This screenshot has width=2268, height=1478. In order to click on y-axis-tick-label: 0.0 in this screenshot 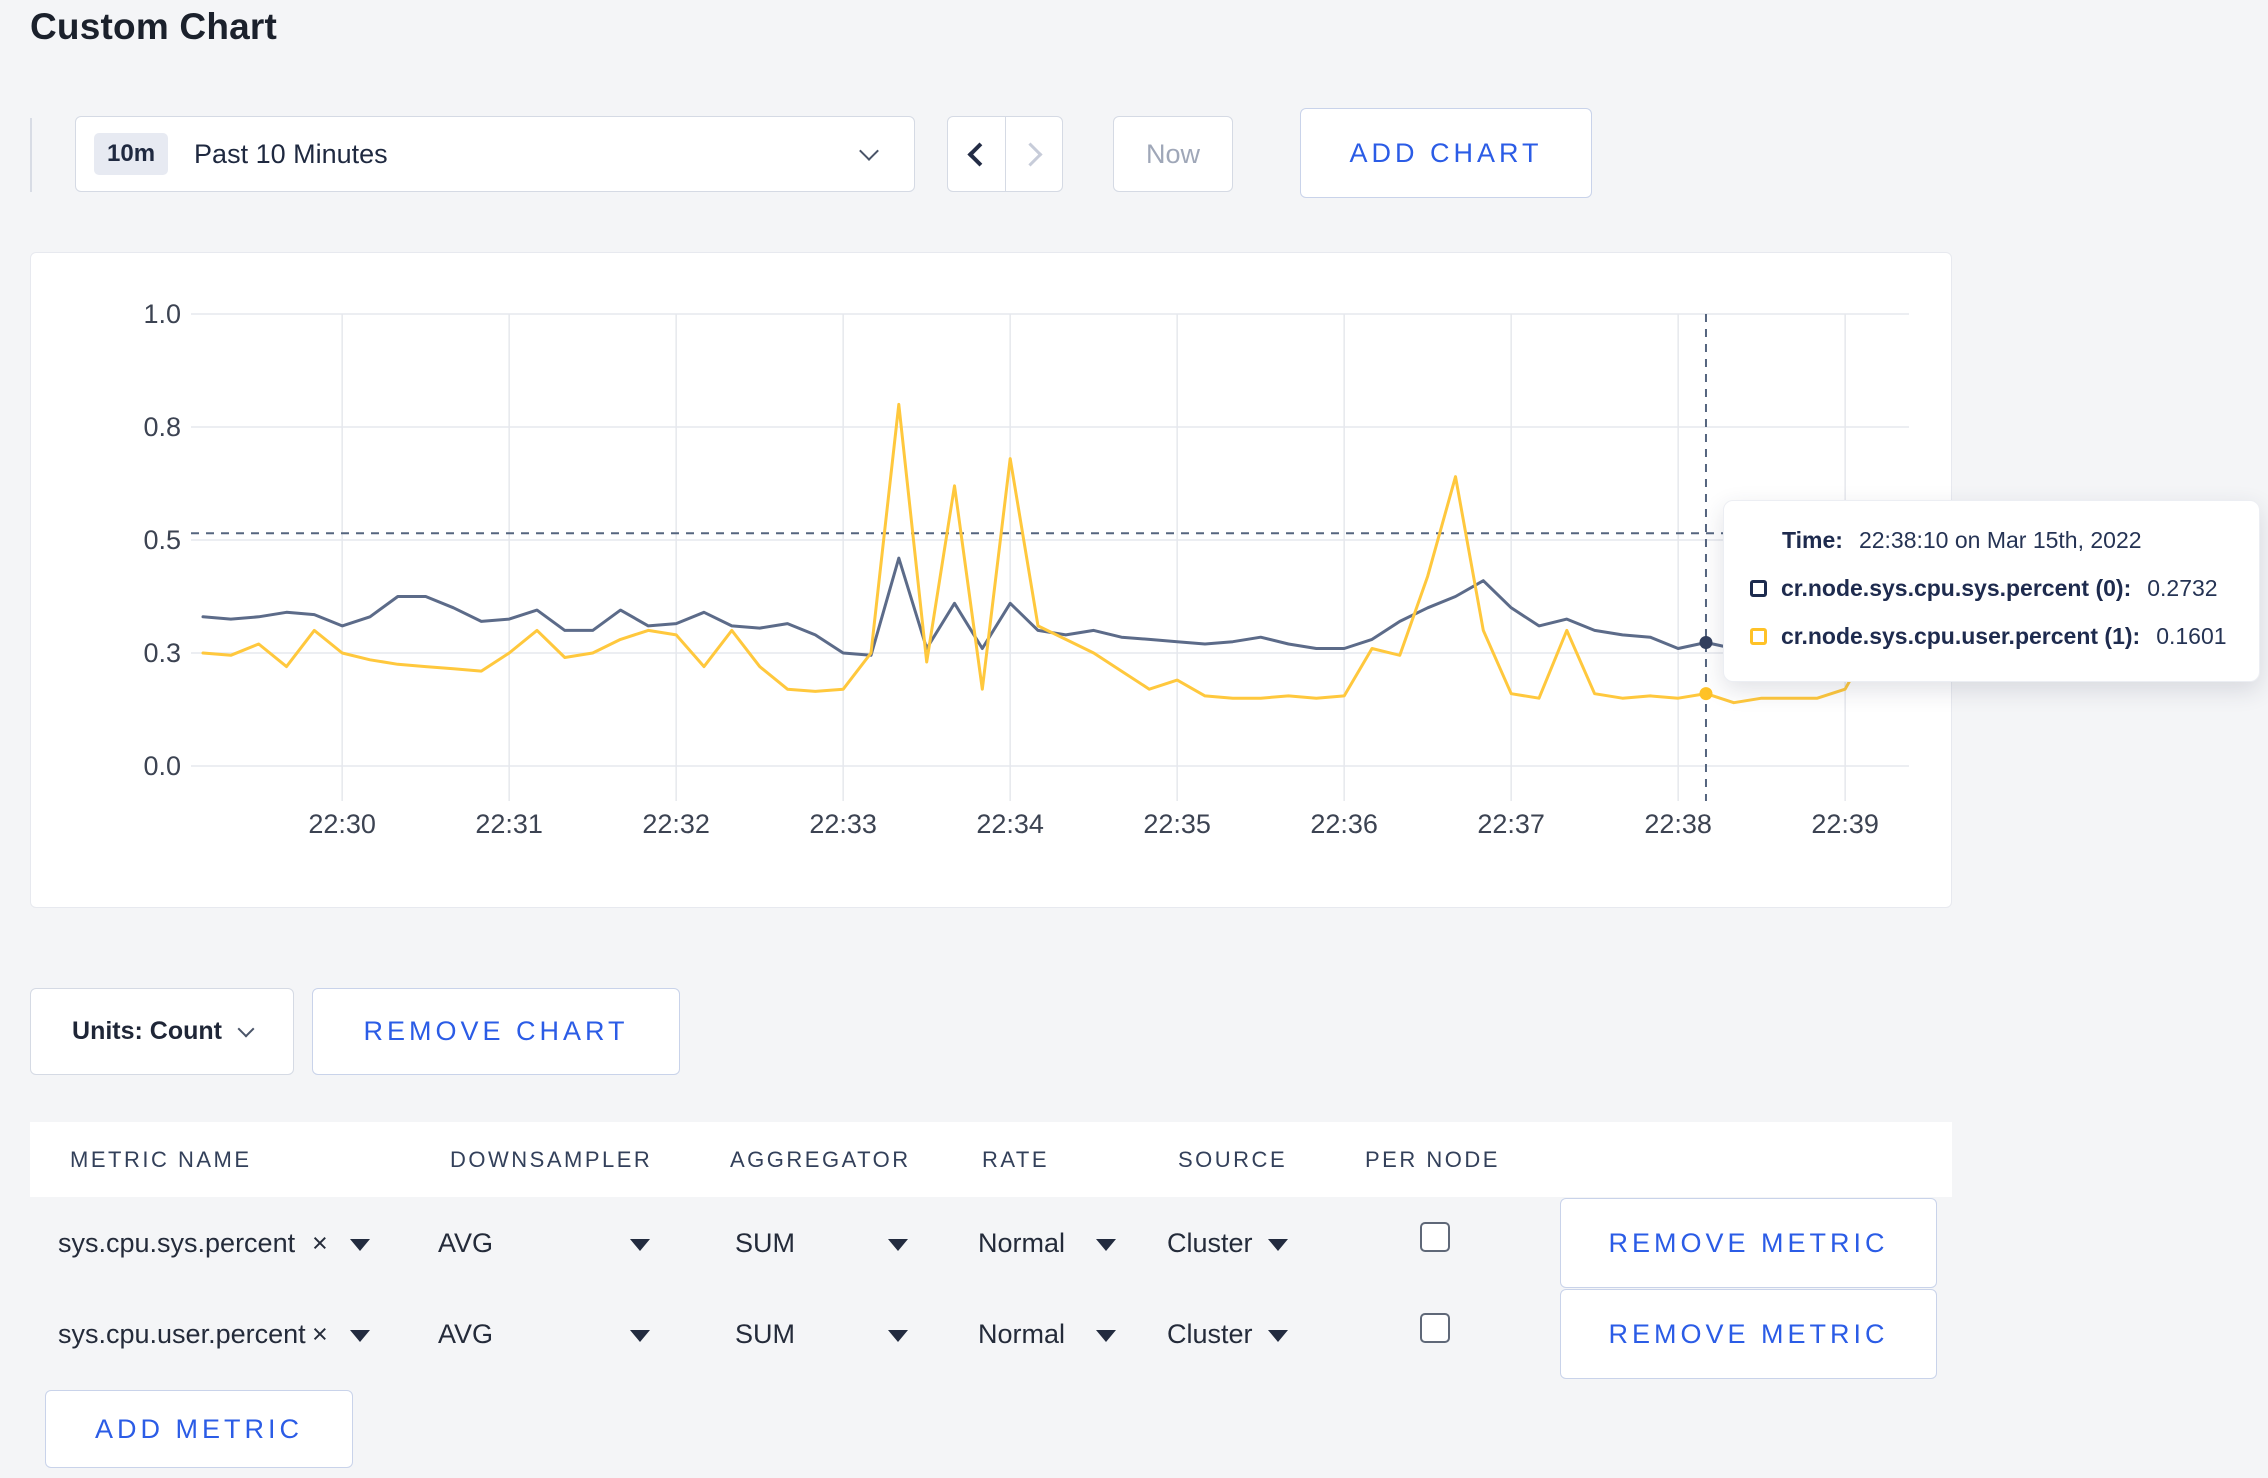, I will do `click(162, 766)`.